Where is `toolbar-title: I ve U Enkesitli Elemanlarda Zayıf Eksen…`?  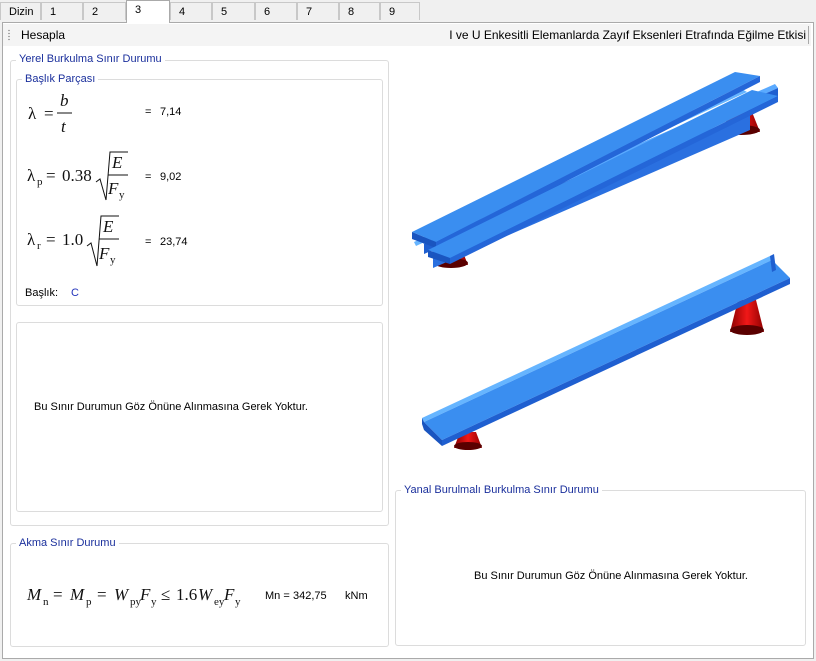
toolbar-title: I ve U Enkesitli Elemanlarda Zayıf Eksen… is located at coordinates (627, 35).